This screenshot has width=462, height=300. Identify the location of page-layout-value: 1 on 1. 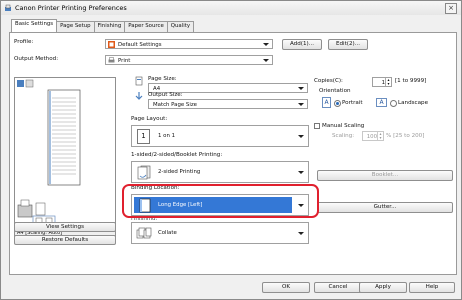
(167, 136).